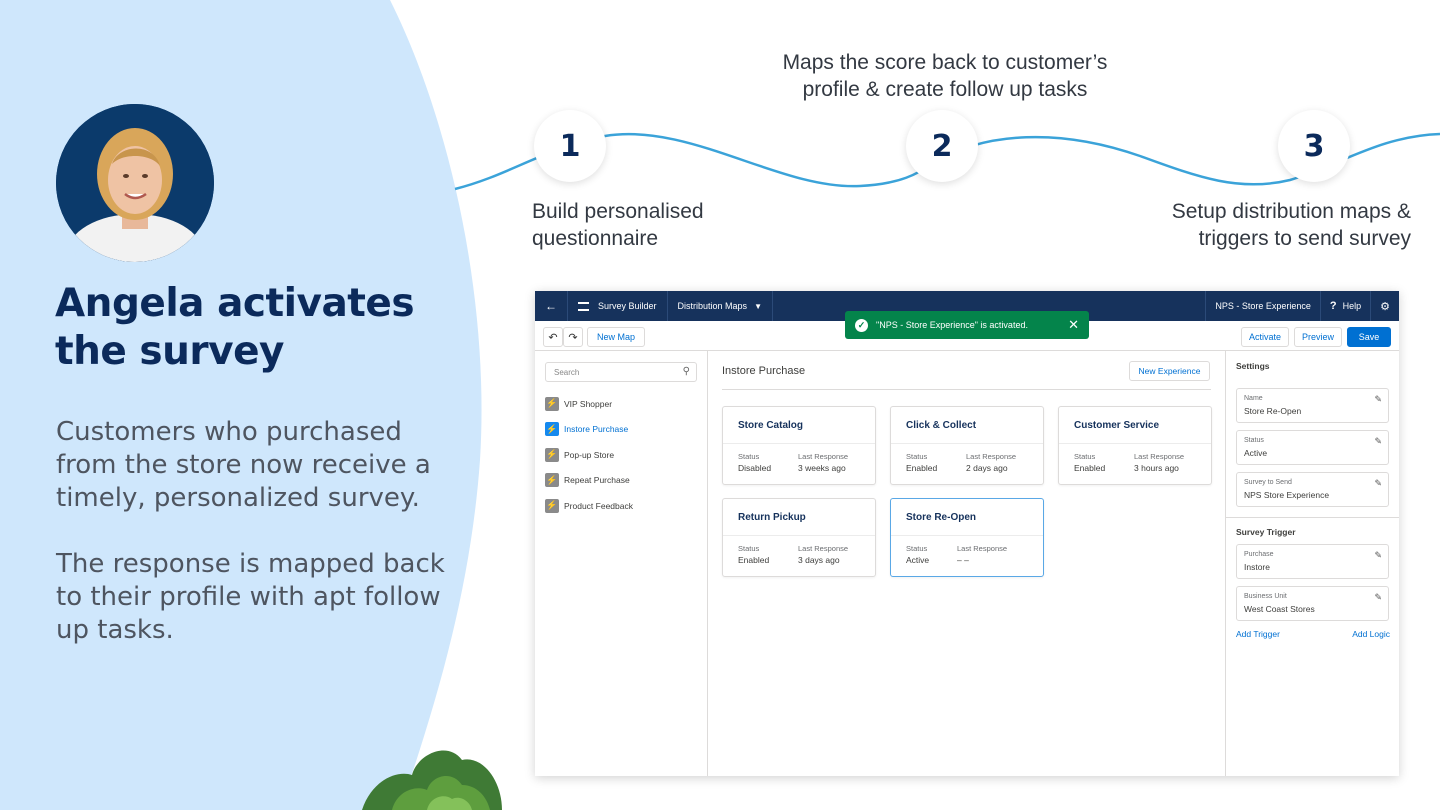  I want to click on sidebar-item-label: Pop-up Store, so click(589, 454).